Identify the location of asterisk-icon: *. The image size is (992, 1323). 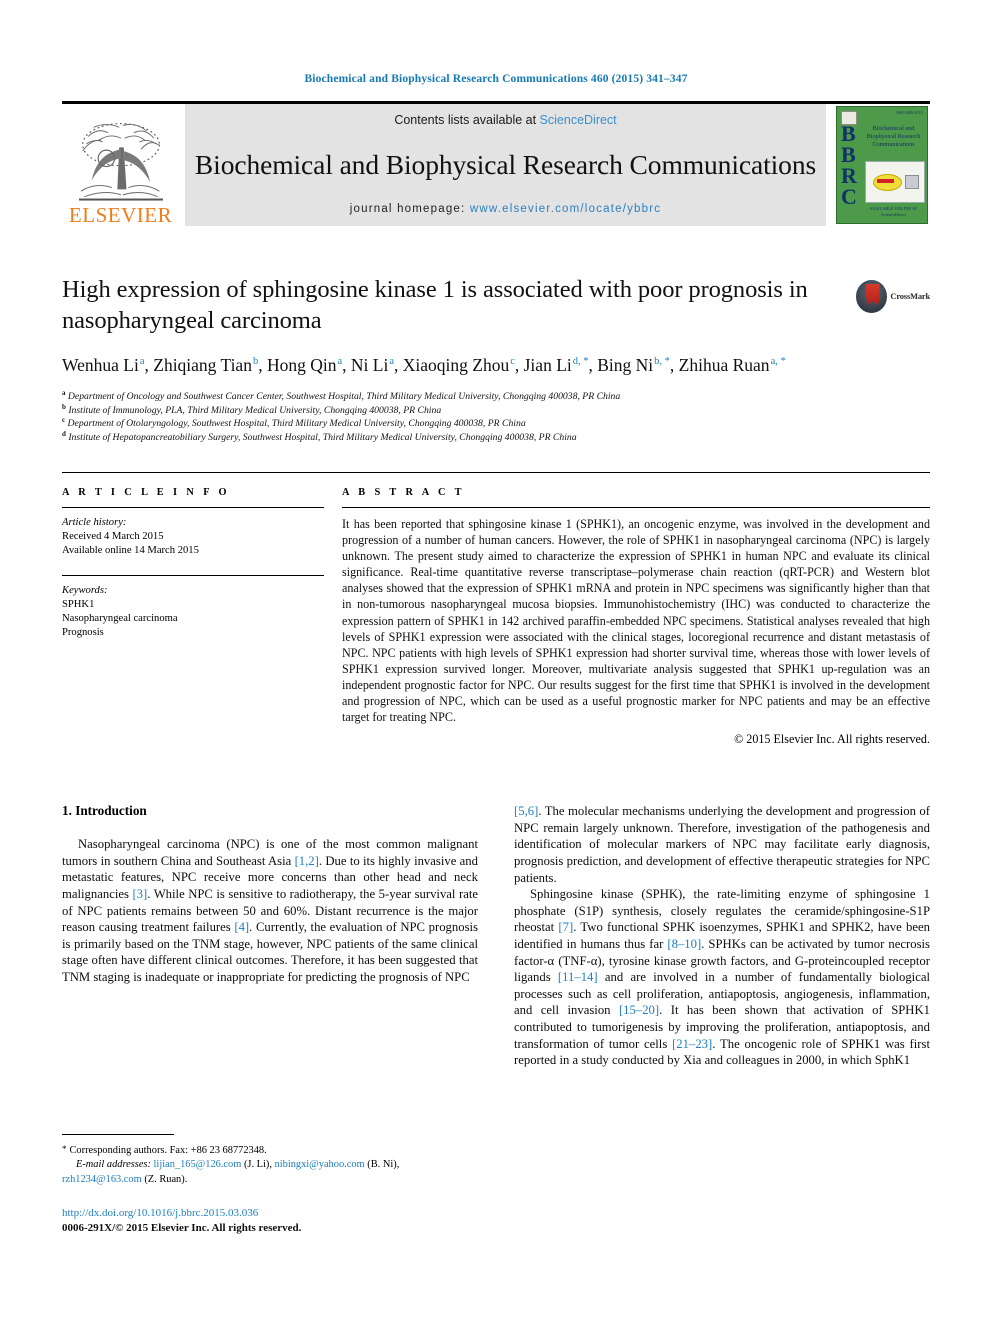
(64, 1149).